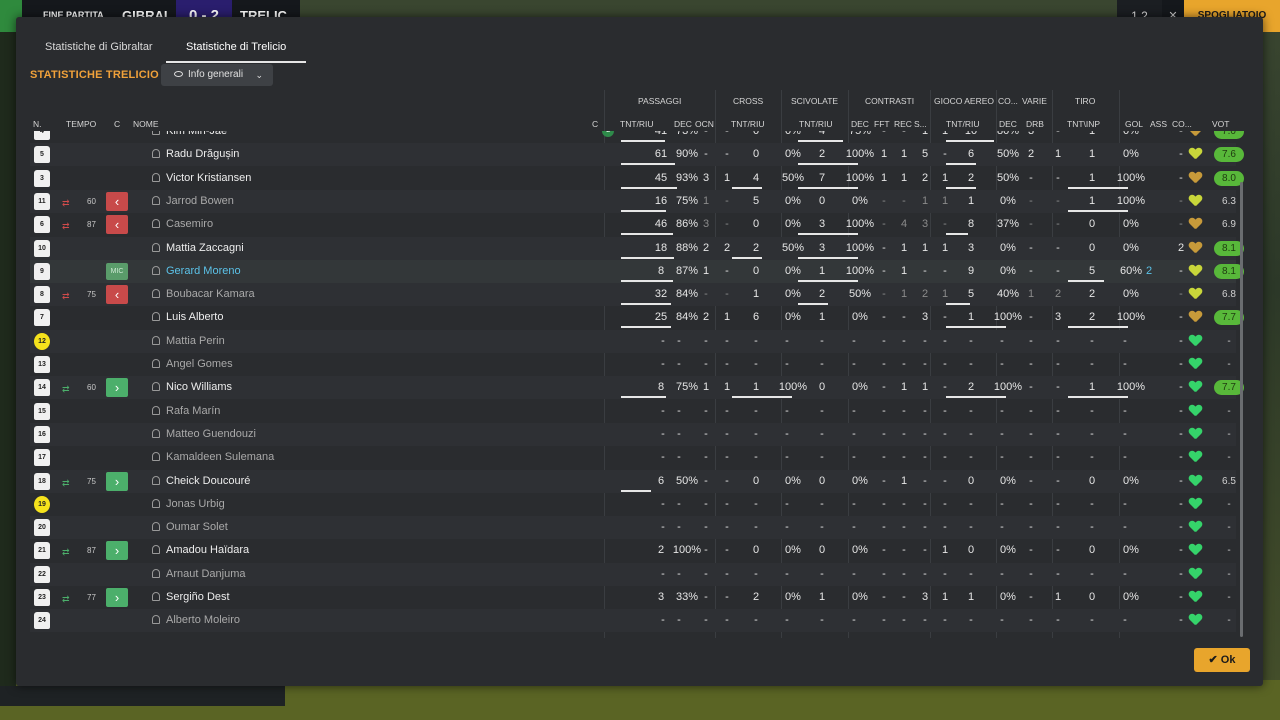 The image size is (1280, 720). Describe the element at coordinates (200, 201) in the screenshot. I see `player-name: Jarrod Bowen` at that location.